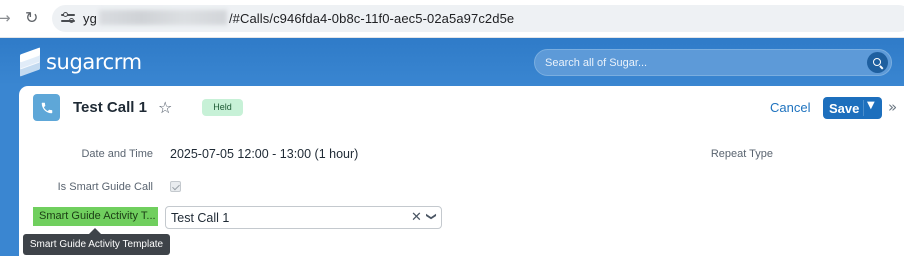 This screenshot has width=904, height=256. What do you see at coordinates (30, 62) in the screenshot?
I see `sugar-cube-icon` at bounding box center [30, 62].